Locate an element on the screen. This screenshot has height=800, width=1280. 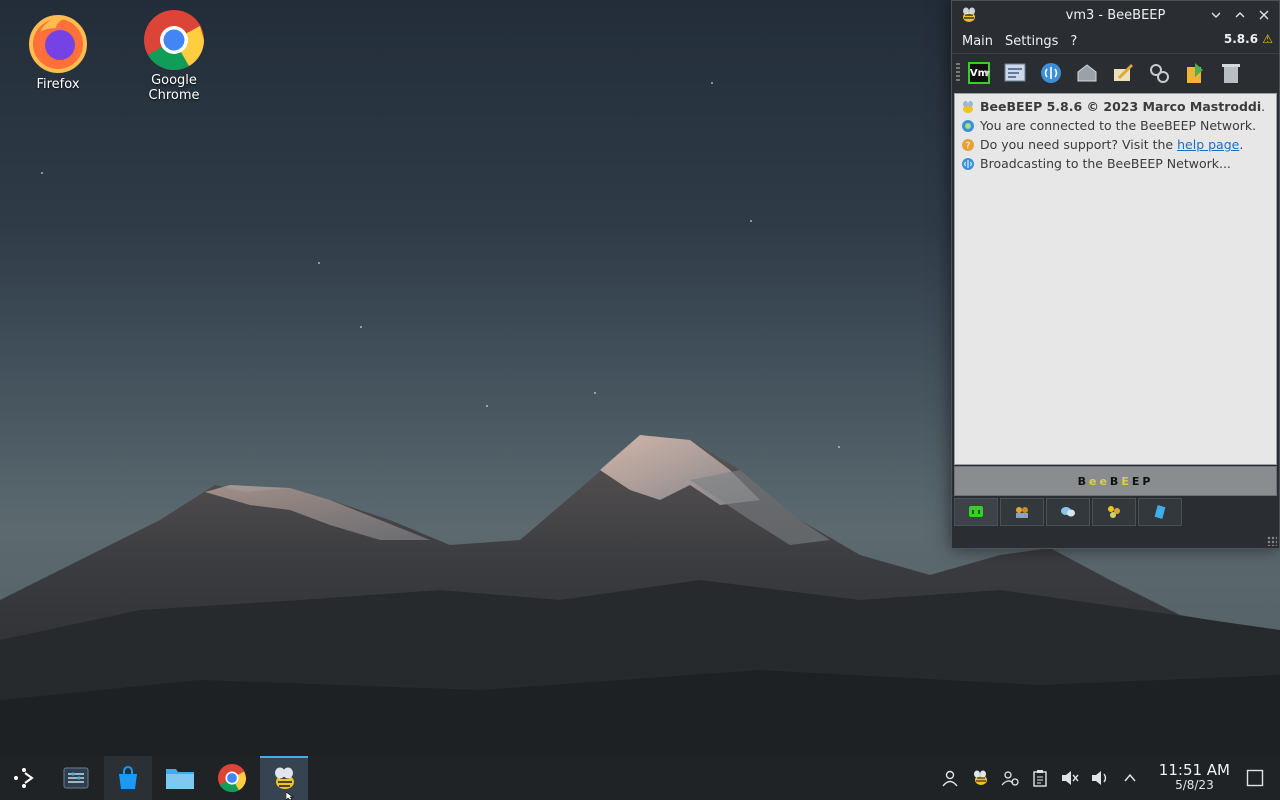
files-tab-icon is located at coordinates (1160, 512).